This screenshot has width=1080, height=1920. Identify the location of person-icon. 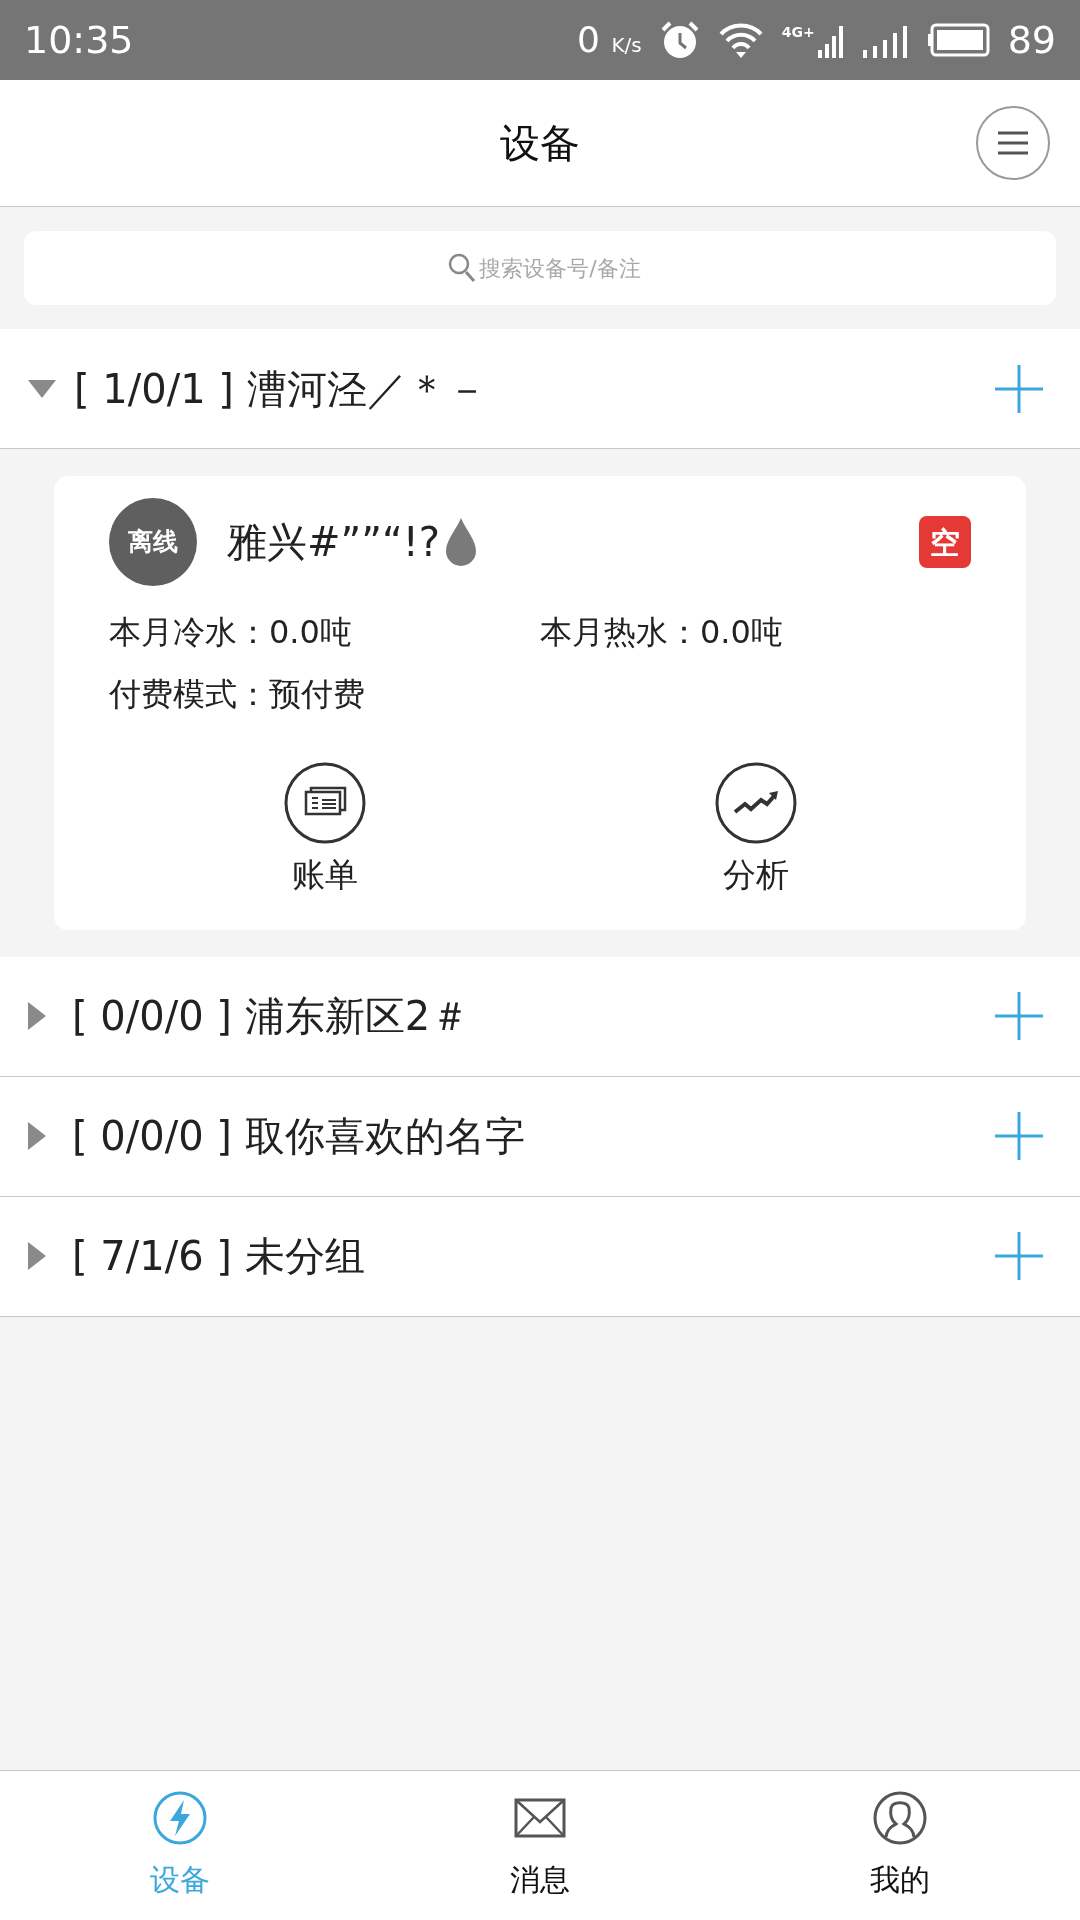
(900, 1818).